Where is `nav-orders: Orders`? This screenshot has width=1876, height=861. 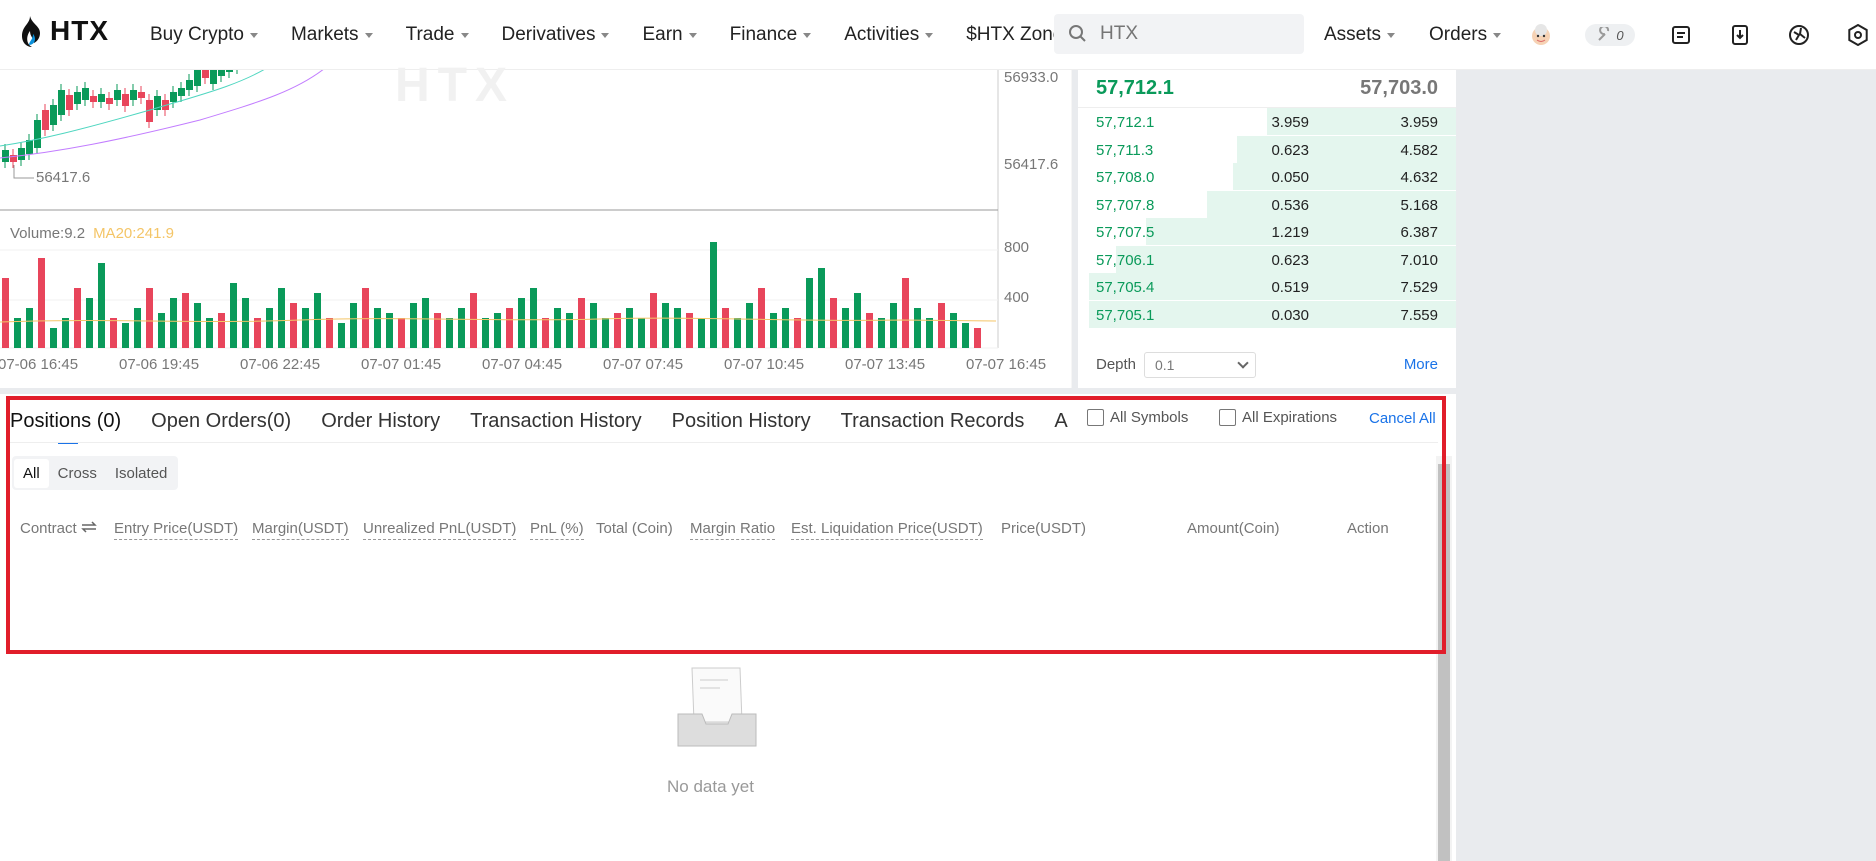 nav-orders: Orders is located at coordinates (1465, 35).